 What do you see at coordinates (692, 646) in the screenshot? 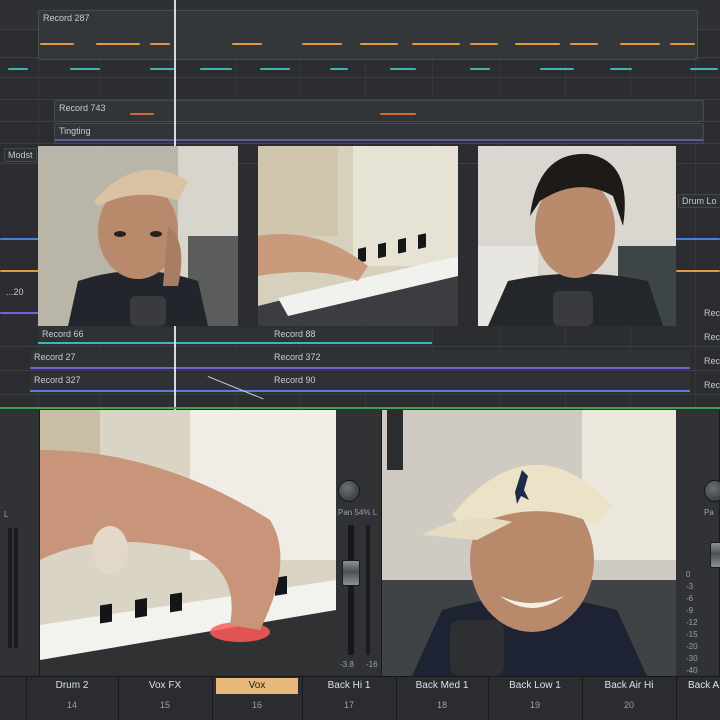
I see `db-scale-label: -20` at bounding box center [692, 646].